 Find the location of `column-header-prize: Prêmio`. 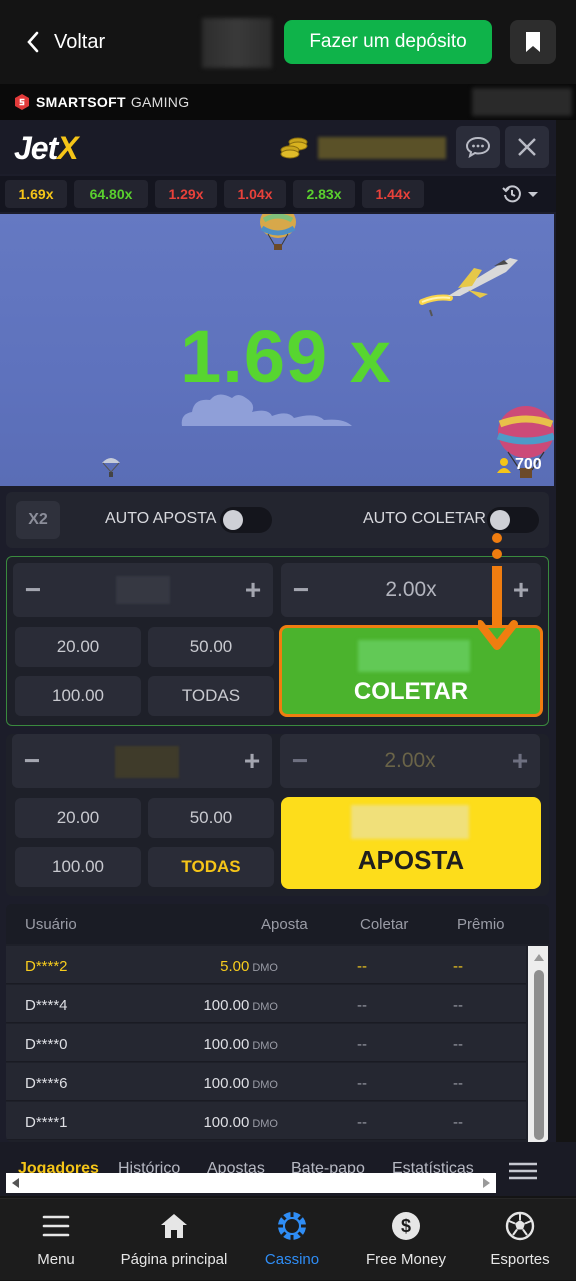

column-header-prize: Prêmio is located at coordinates (481, 924).